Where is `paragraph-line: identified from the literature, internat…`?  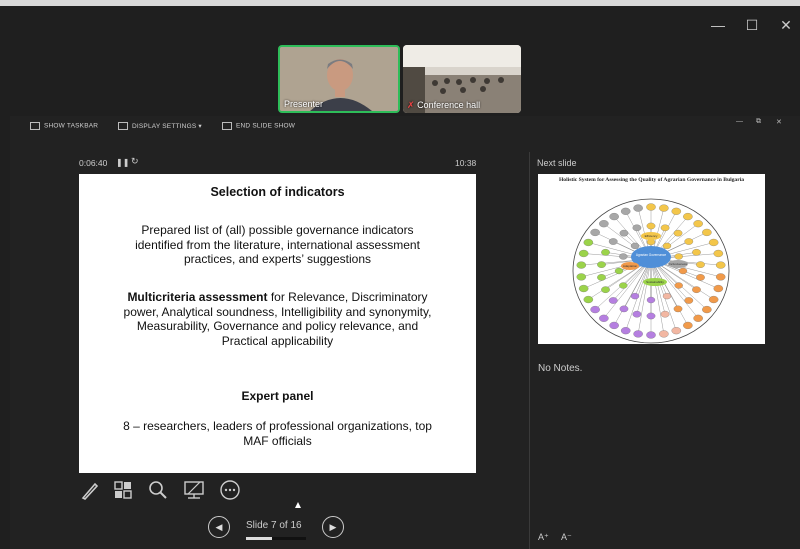
paragraph-line: identified from the literature, internat… is located at coordinates (277, 244).